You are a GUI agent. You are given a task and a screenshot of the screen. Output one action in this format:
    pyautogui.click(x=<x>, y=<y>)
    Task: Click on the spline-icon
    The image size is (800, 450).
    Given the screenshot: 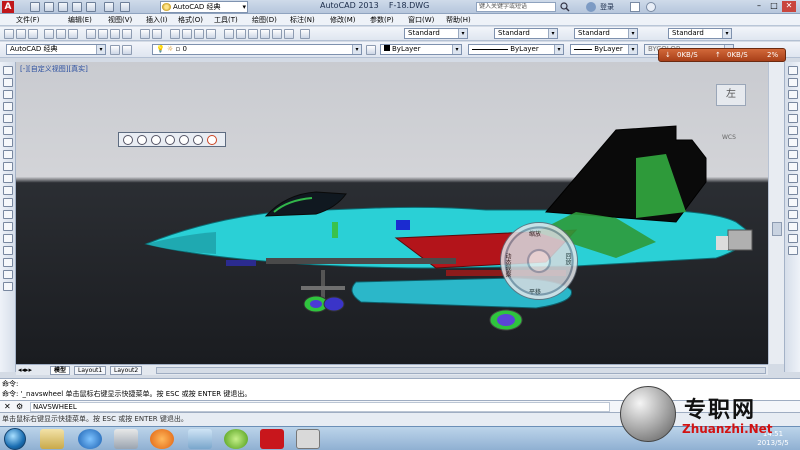 What is the action you would take?
    pyautogui.click(x=8, y=166)
    